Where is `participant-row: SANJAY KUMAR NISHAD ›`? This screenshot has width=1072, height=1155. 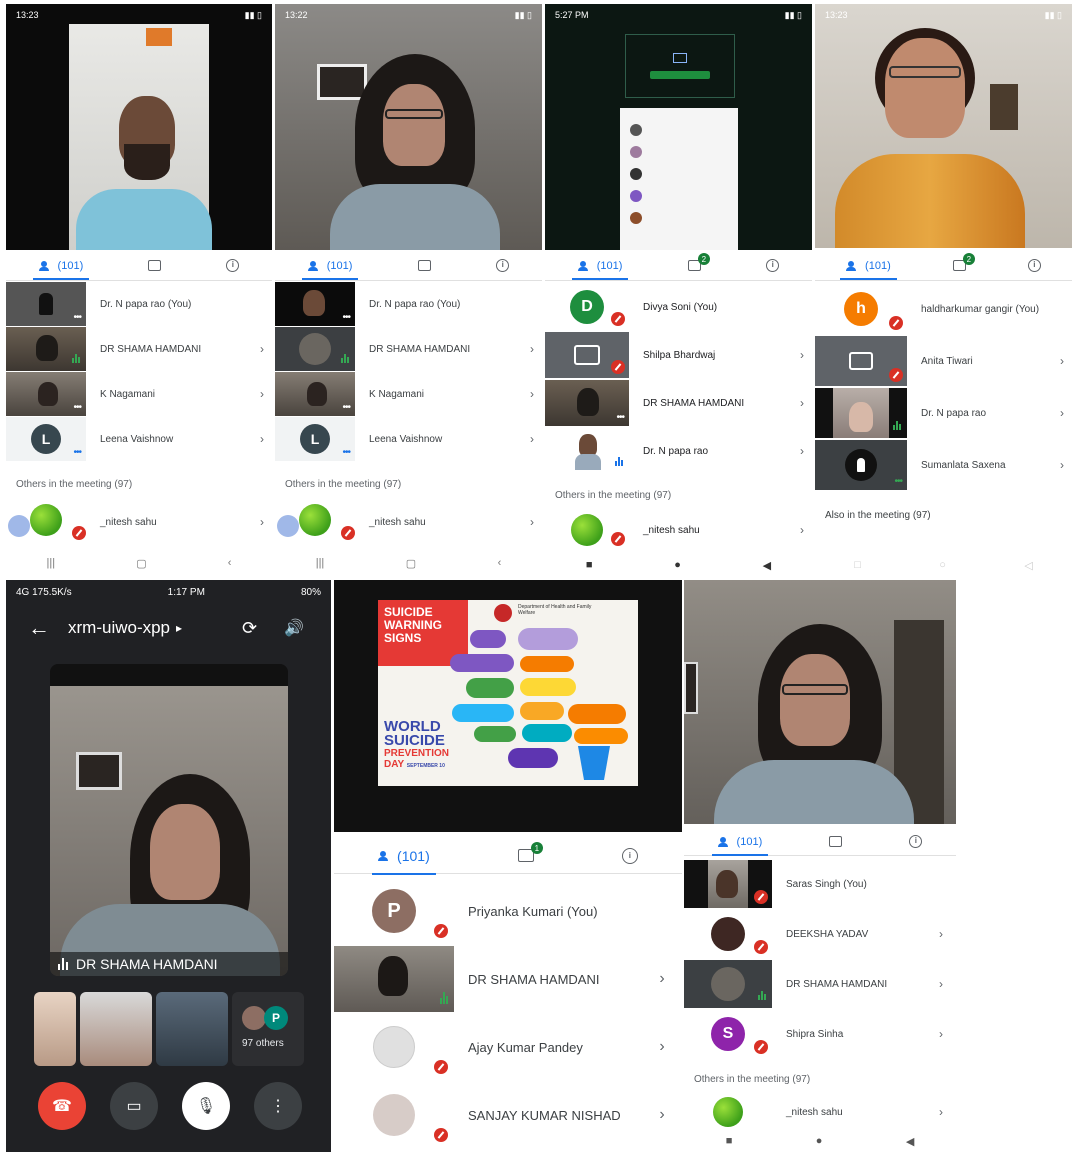 participant-row: SANJAY KUMAR NISHAD › is located at coordinates (508, 1115).